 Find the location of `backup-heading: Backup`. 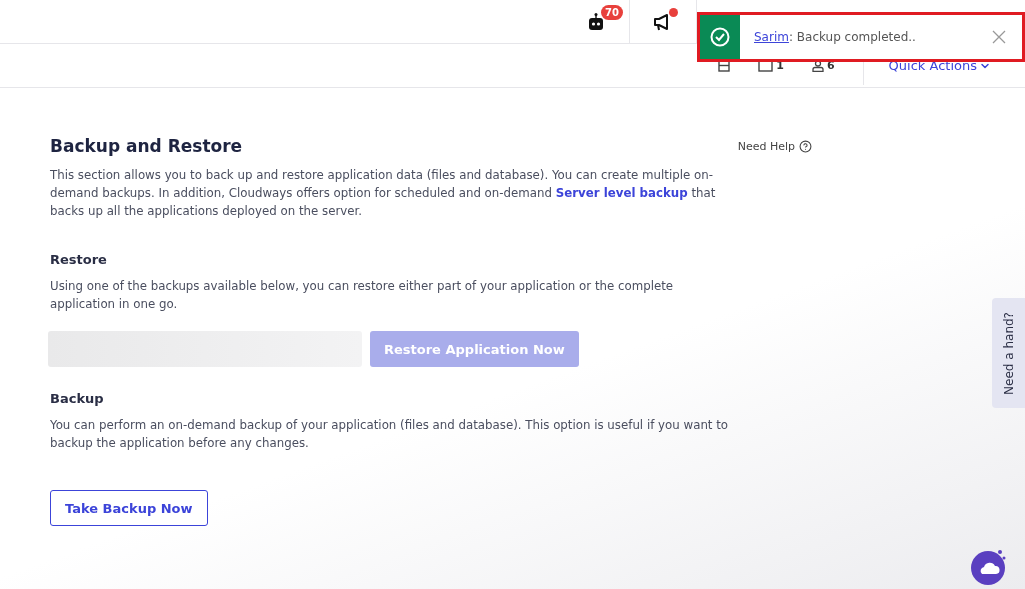

backup-heading: Backup is located at coordinates (77, 398).